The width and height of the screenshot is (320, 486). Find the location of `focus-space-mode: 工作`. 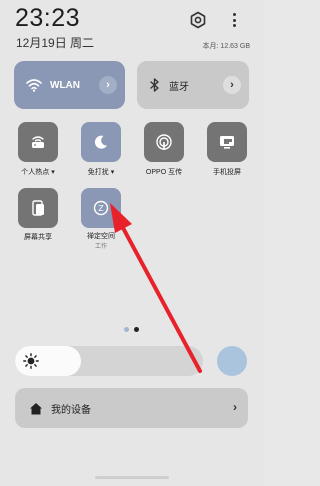

focus-space-mode: 工作 is located at coordinates (100, 247).